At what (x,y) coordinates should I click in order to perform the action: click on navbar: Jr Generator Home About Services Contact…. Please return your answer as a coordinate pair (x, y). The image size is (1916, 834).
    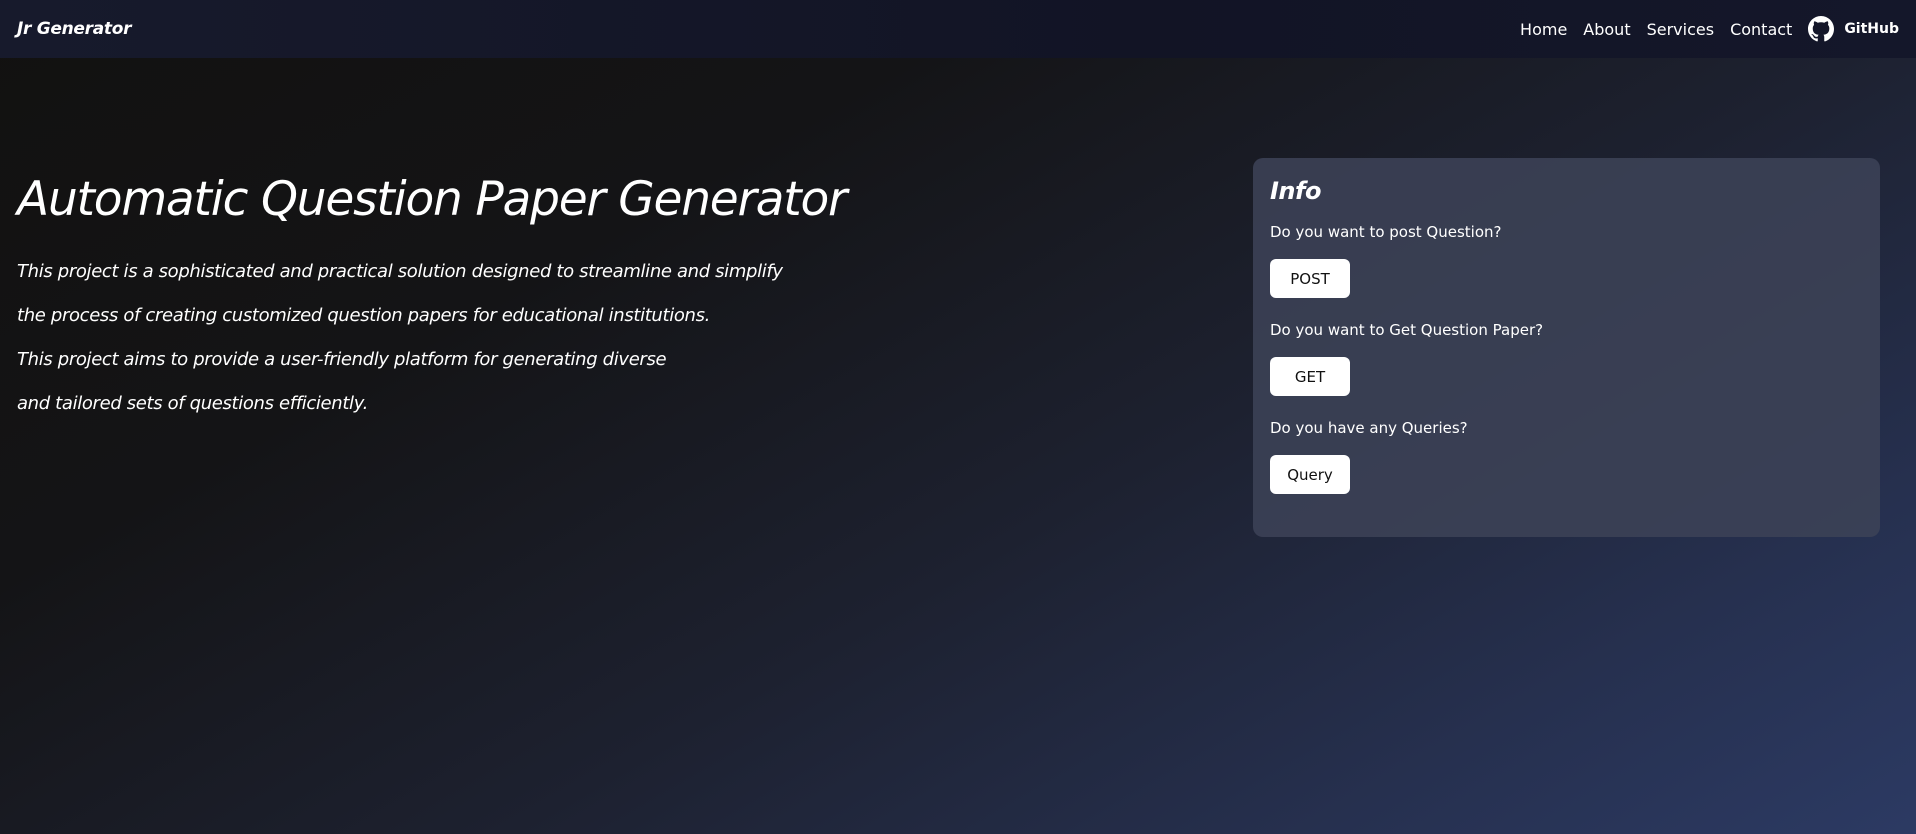
    Looking at the image, I should click on (958, 29).